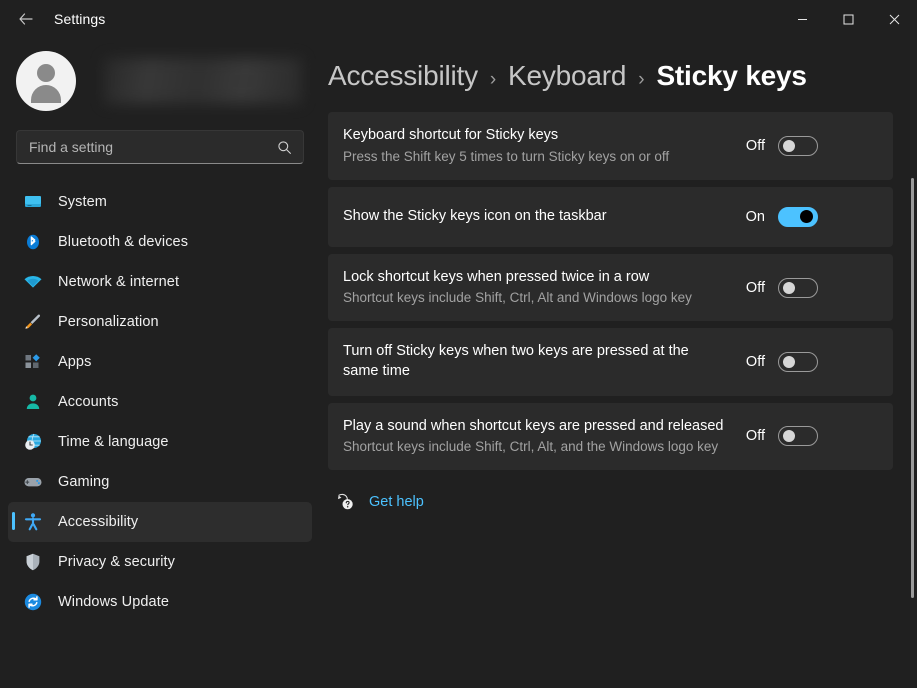  Describe the element at coordinates (731, 75) in the screenshot. I see `page-title: Sticky keys` at that location.